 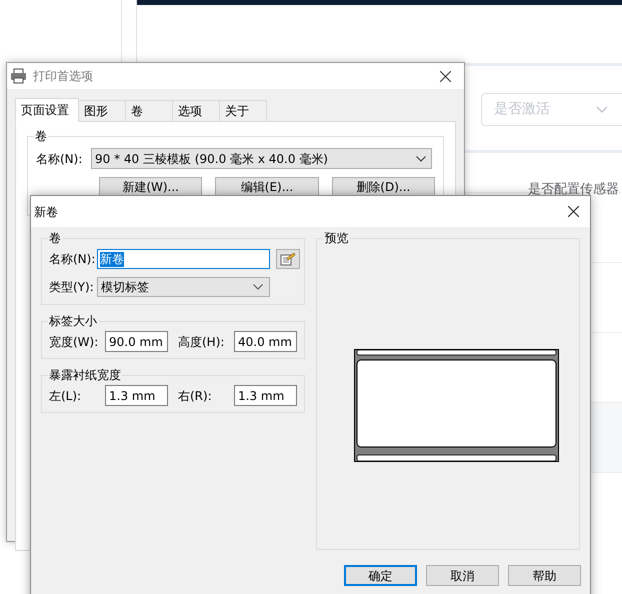 I want to click on dropdown-value: 模切标签, so click(x=125, y=287).